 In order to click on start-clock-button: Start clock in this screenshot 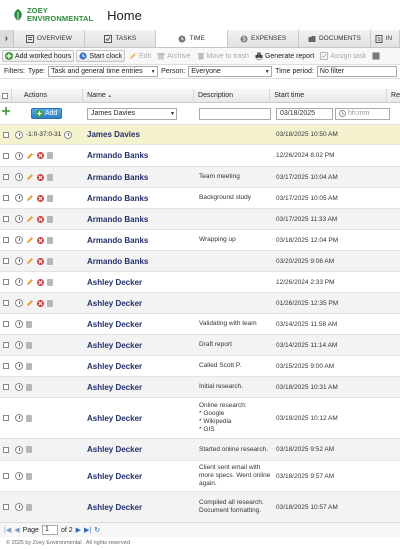, I will do `click(101, 56)`.